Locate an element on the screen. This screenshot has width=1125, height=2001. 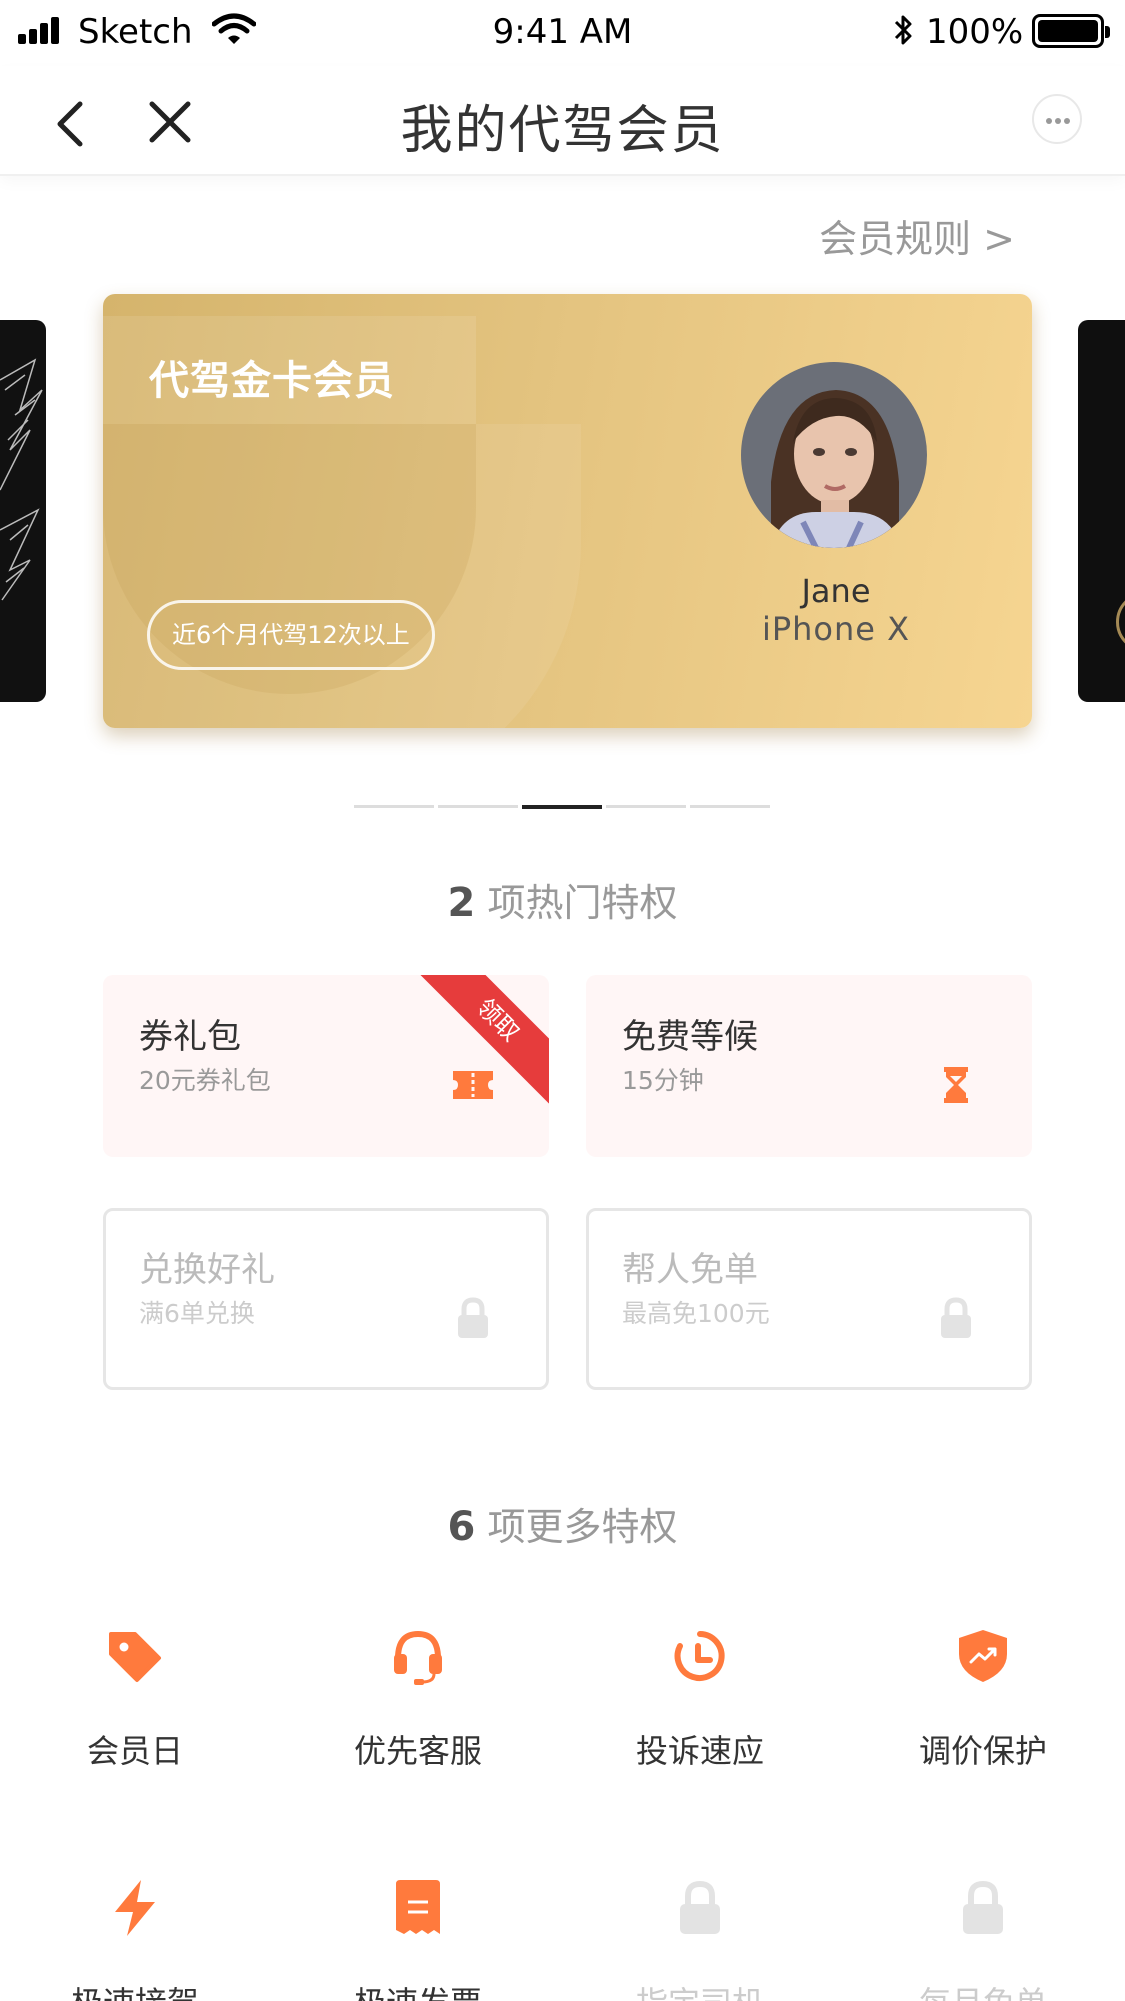
user-name: Jane is located at coordinates (836, 591).